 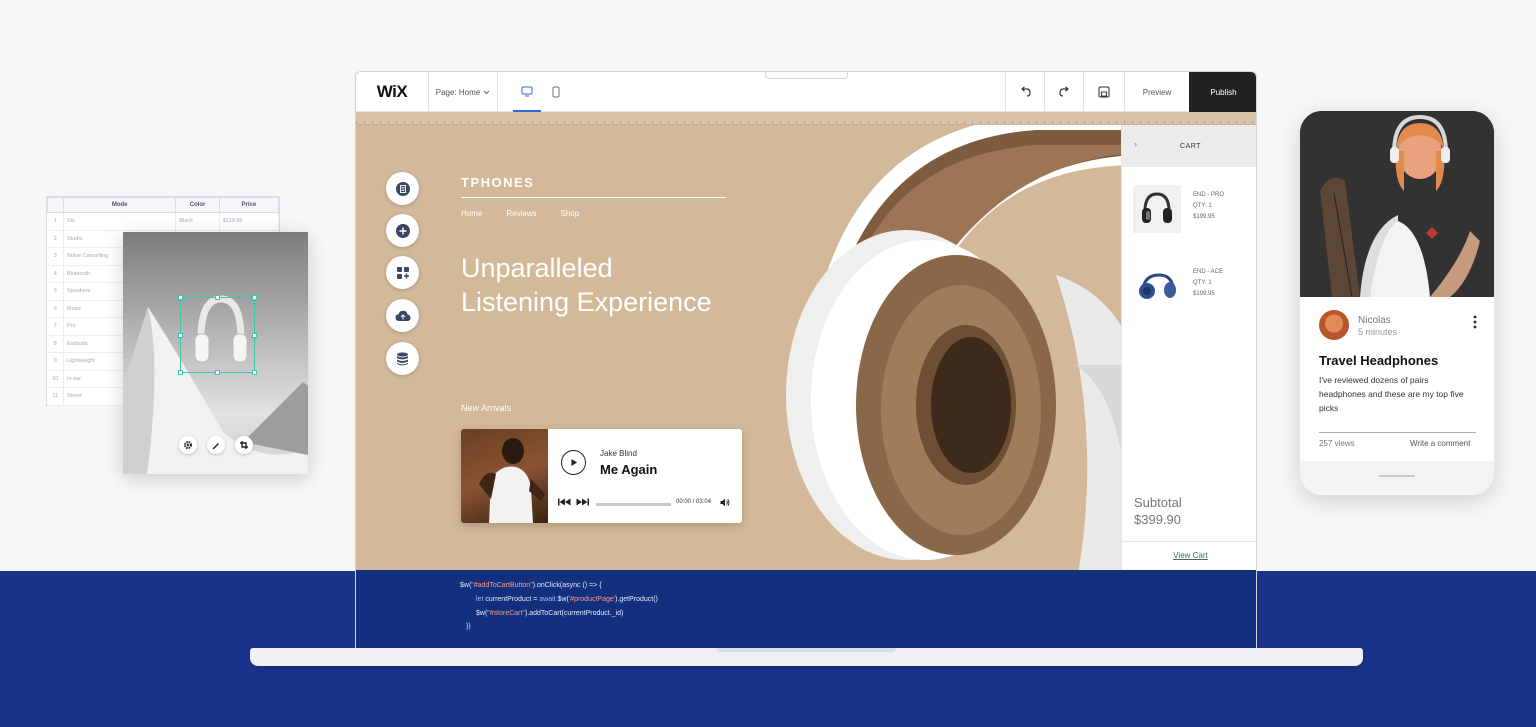 What do you see at coordinates (502, 585) in the screenshot?
I see `code-token: "#addToCartButton"` at bounding box center [502, 585].